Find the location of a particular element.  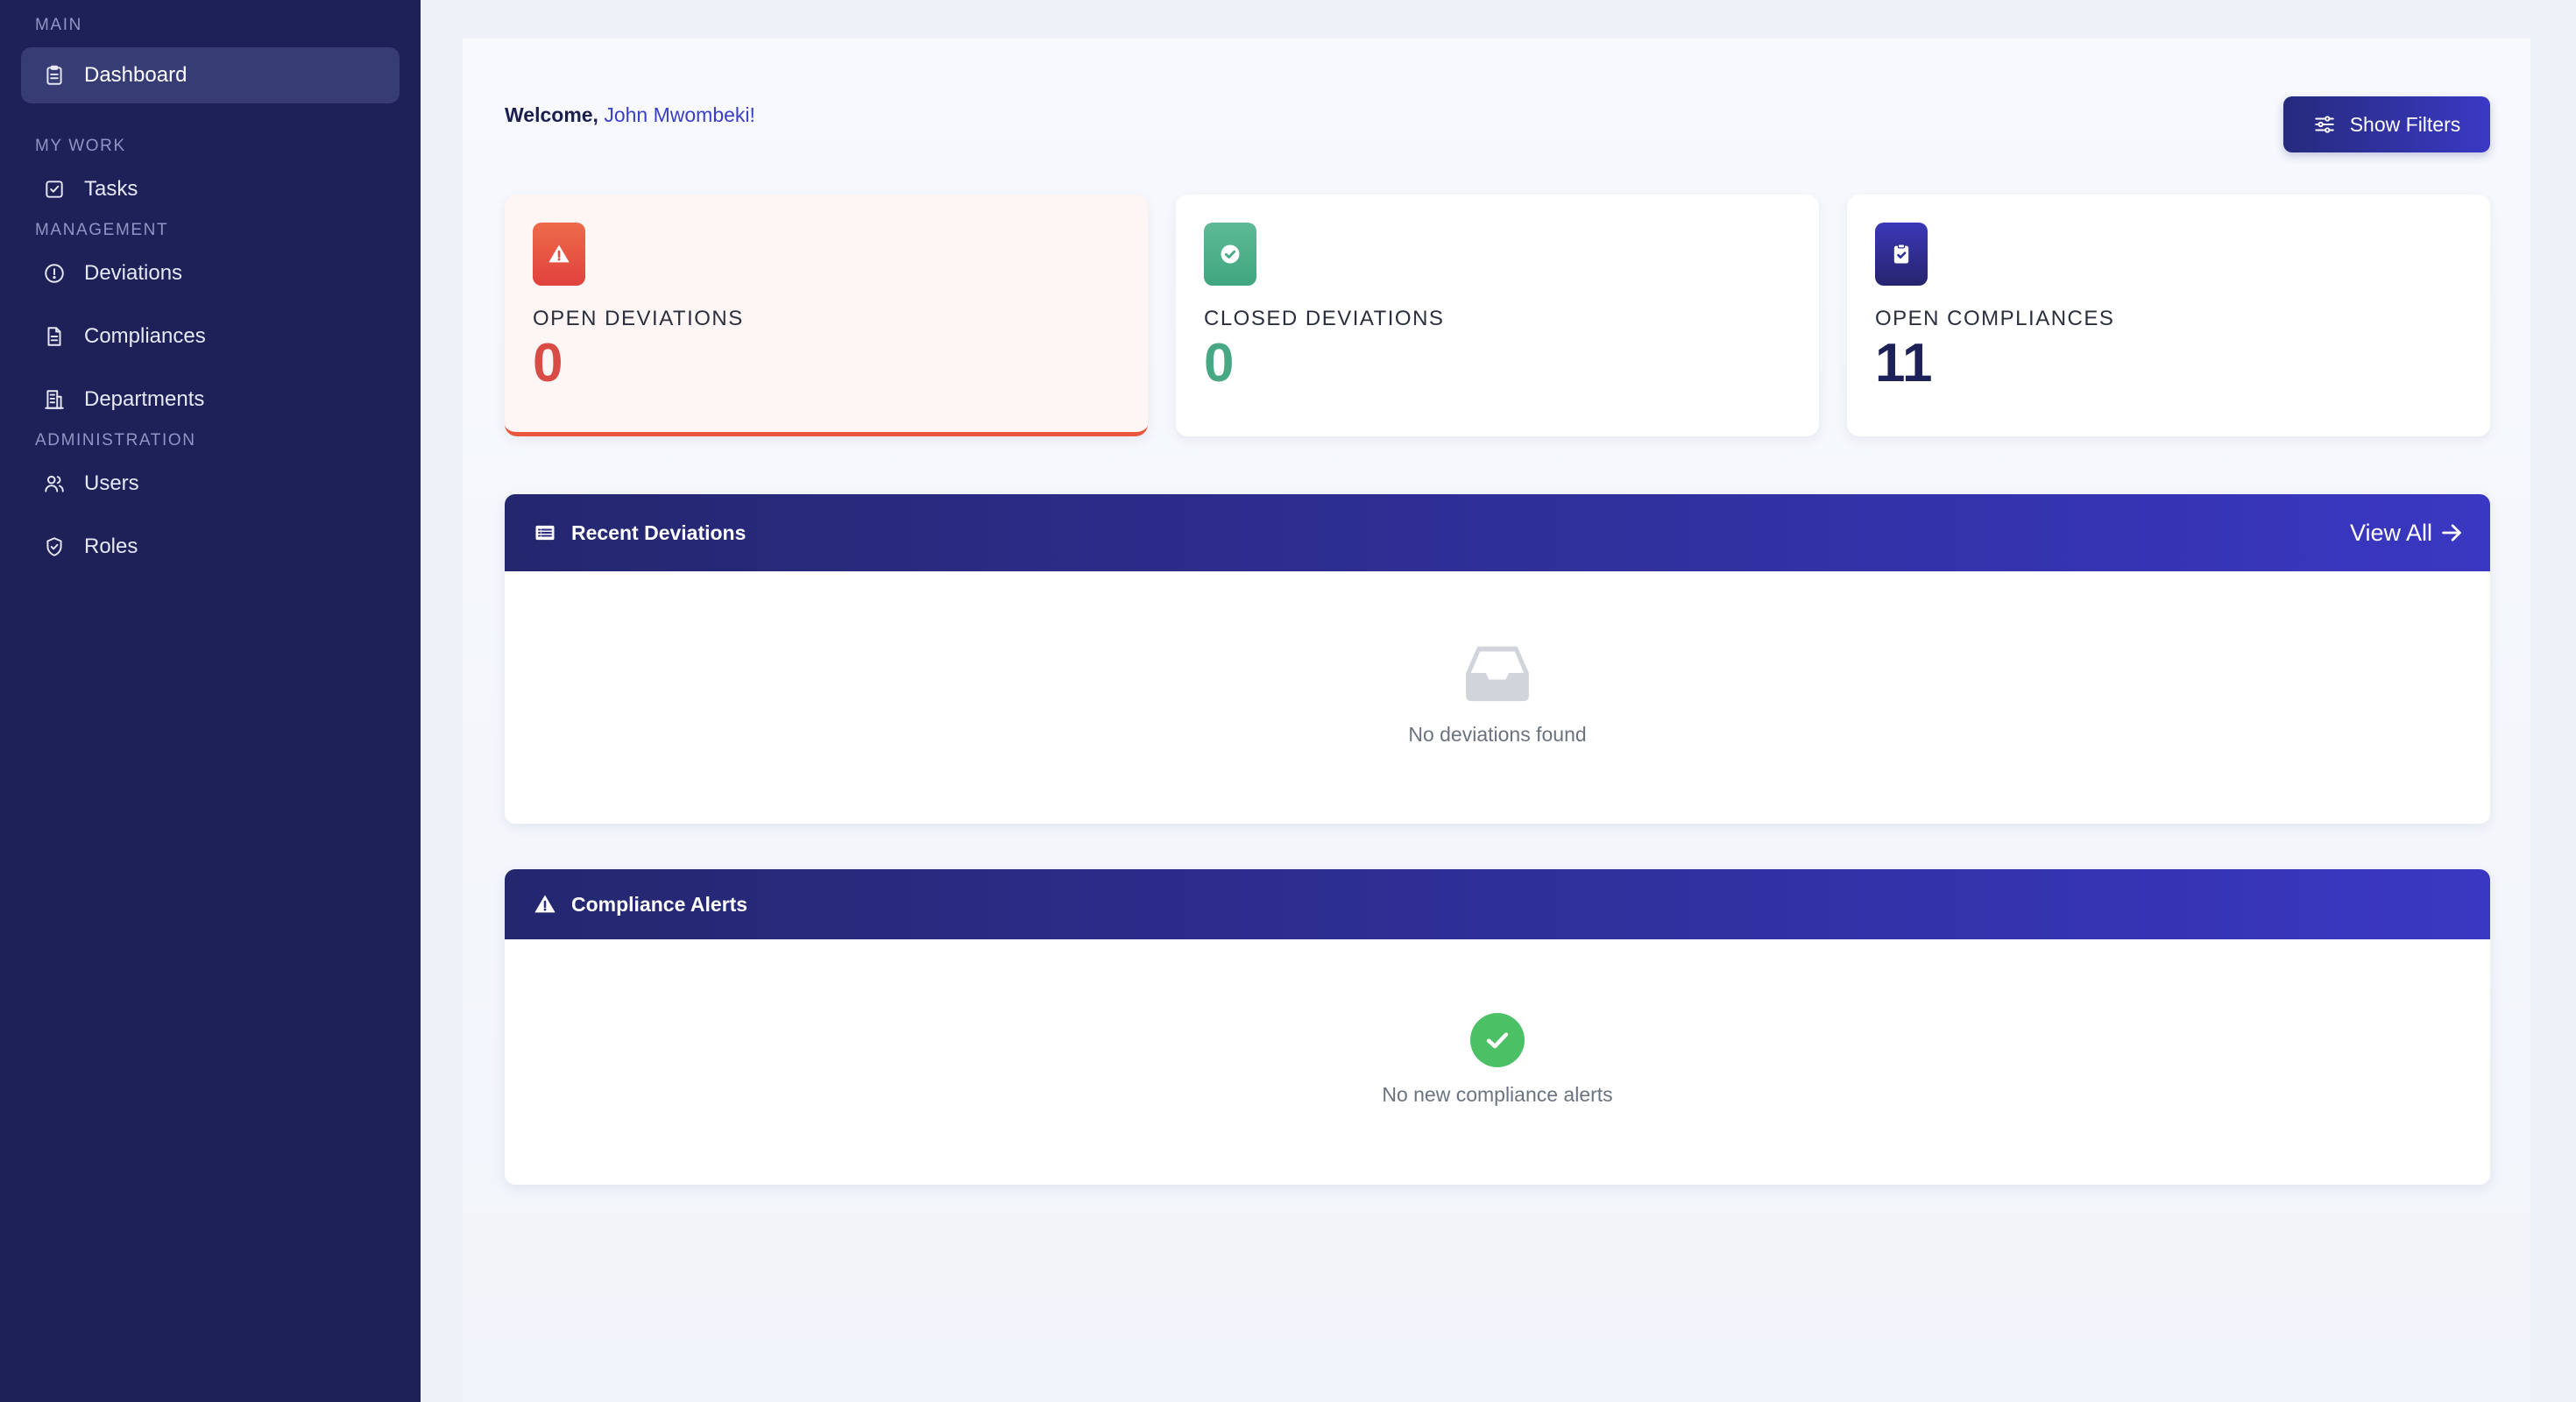

sidebar-item-deviations: Deviations is located at coordinates (210, 273).